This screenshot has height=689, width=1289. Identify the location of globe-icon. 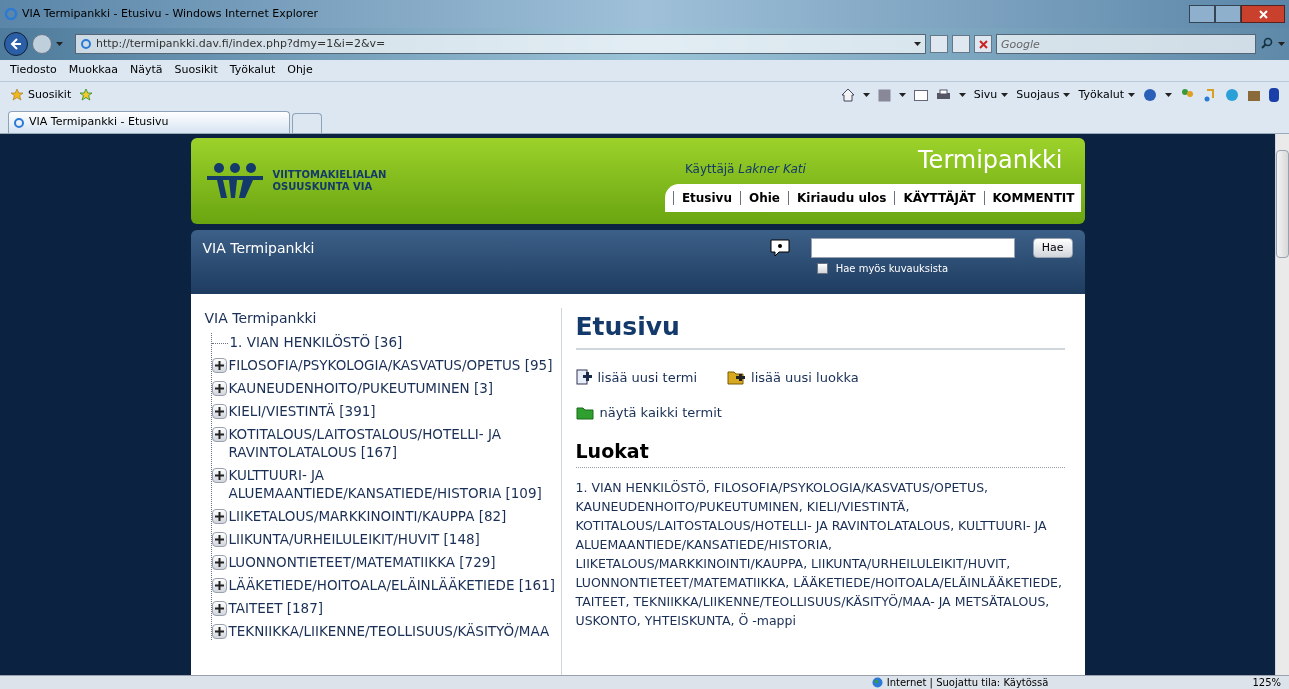
(877, 682).